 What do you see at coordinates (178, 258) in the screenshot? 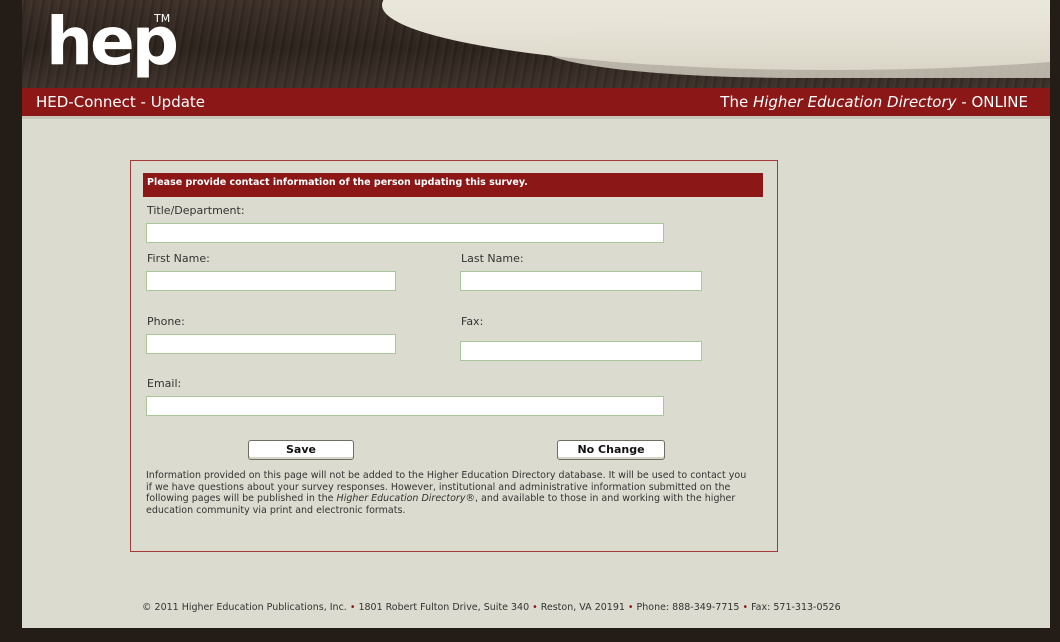
I see `first-name-label: First Name:` at bounding box center [178, 258].